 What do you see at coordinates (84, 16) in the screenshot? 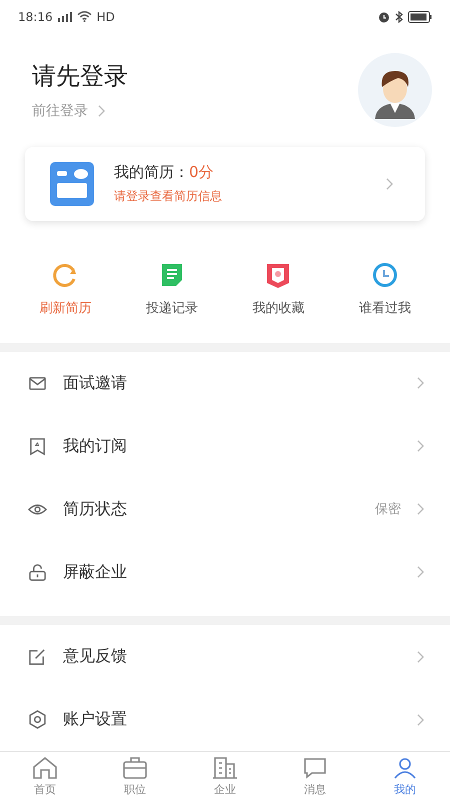
I see `wifi-icon` at bounding box center [84, 16].